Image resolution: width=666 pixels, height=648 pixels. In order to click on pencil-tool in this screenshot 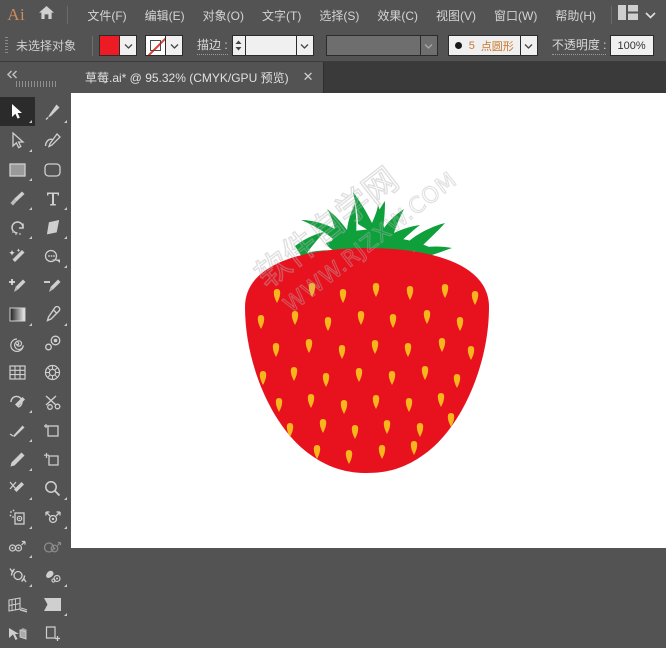, I will do `click(17, 459)`.